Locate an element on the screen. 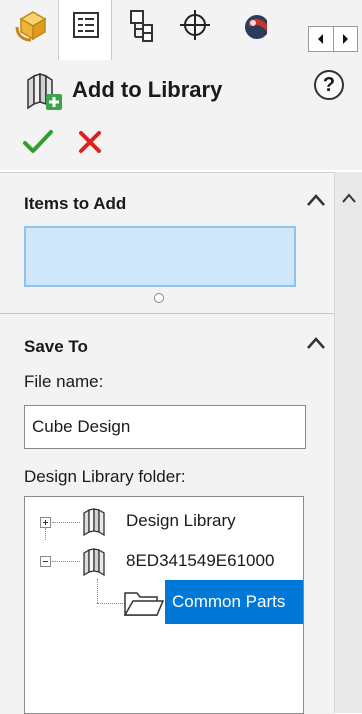 This screenshot has width=362, height=714. tree-node-design-library: Design Library is located at coordinates (181, 521).